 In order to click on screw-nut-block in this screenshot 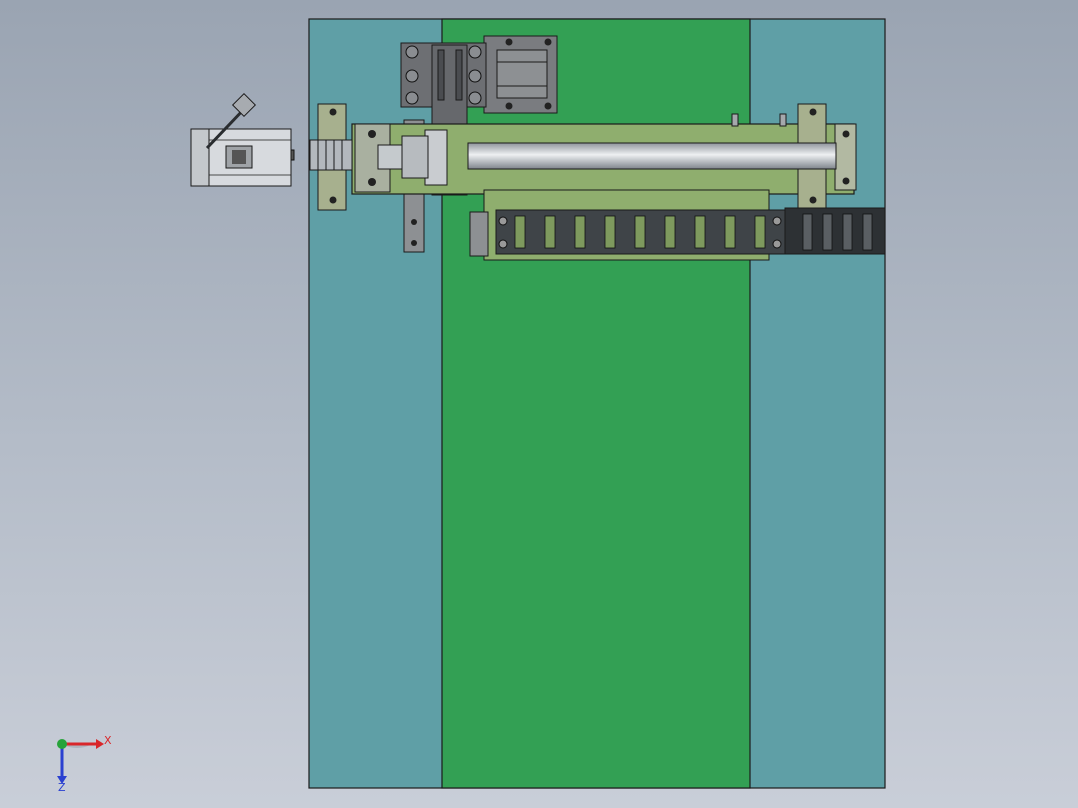, I will do `click(424, 157)`.